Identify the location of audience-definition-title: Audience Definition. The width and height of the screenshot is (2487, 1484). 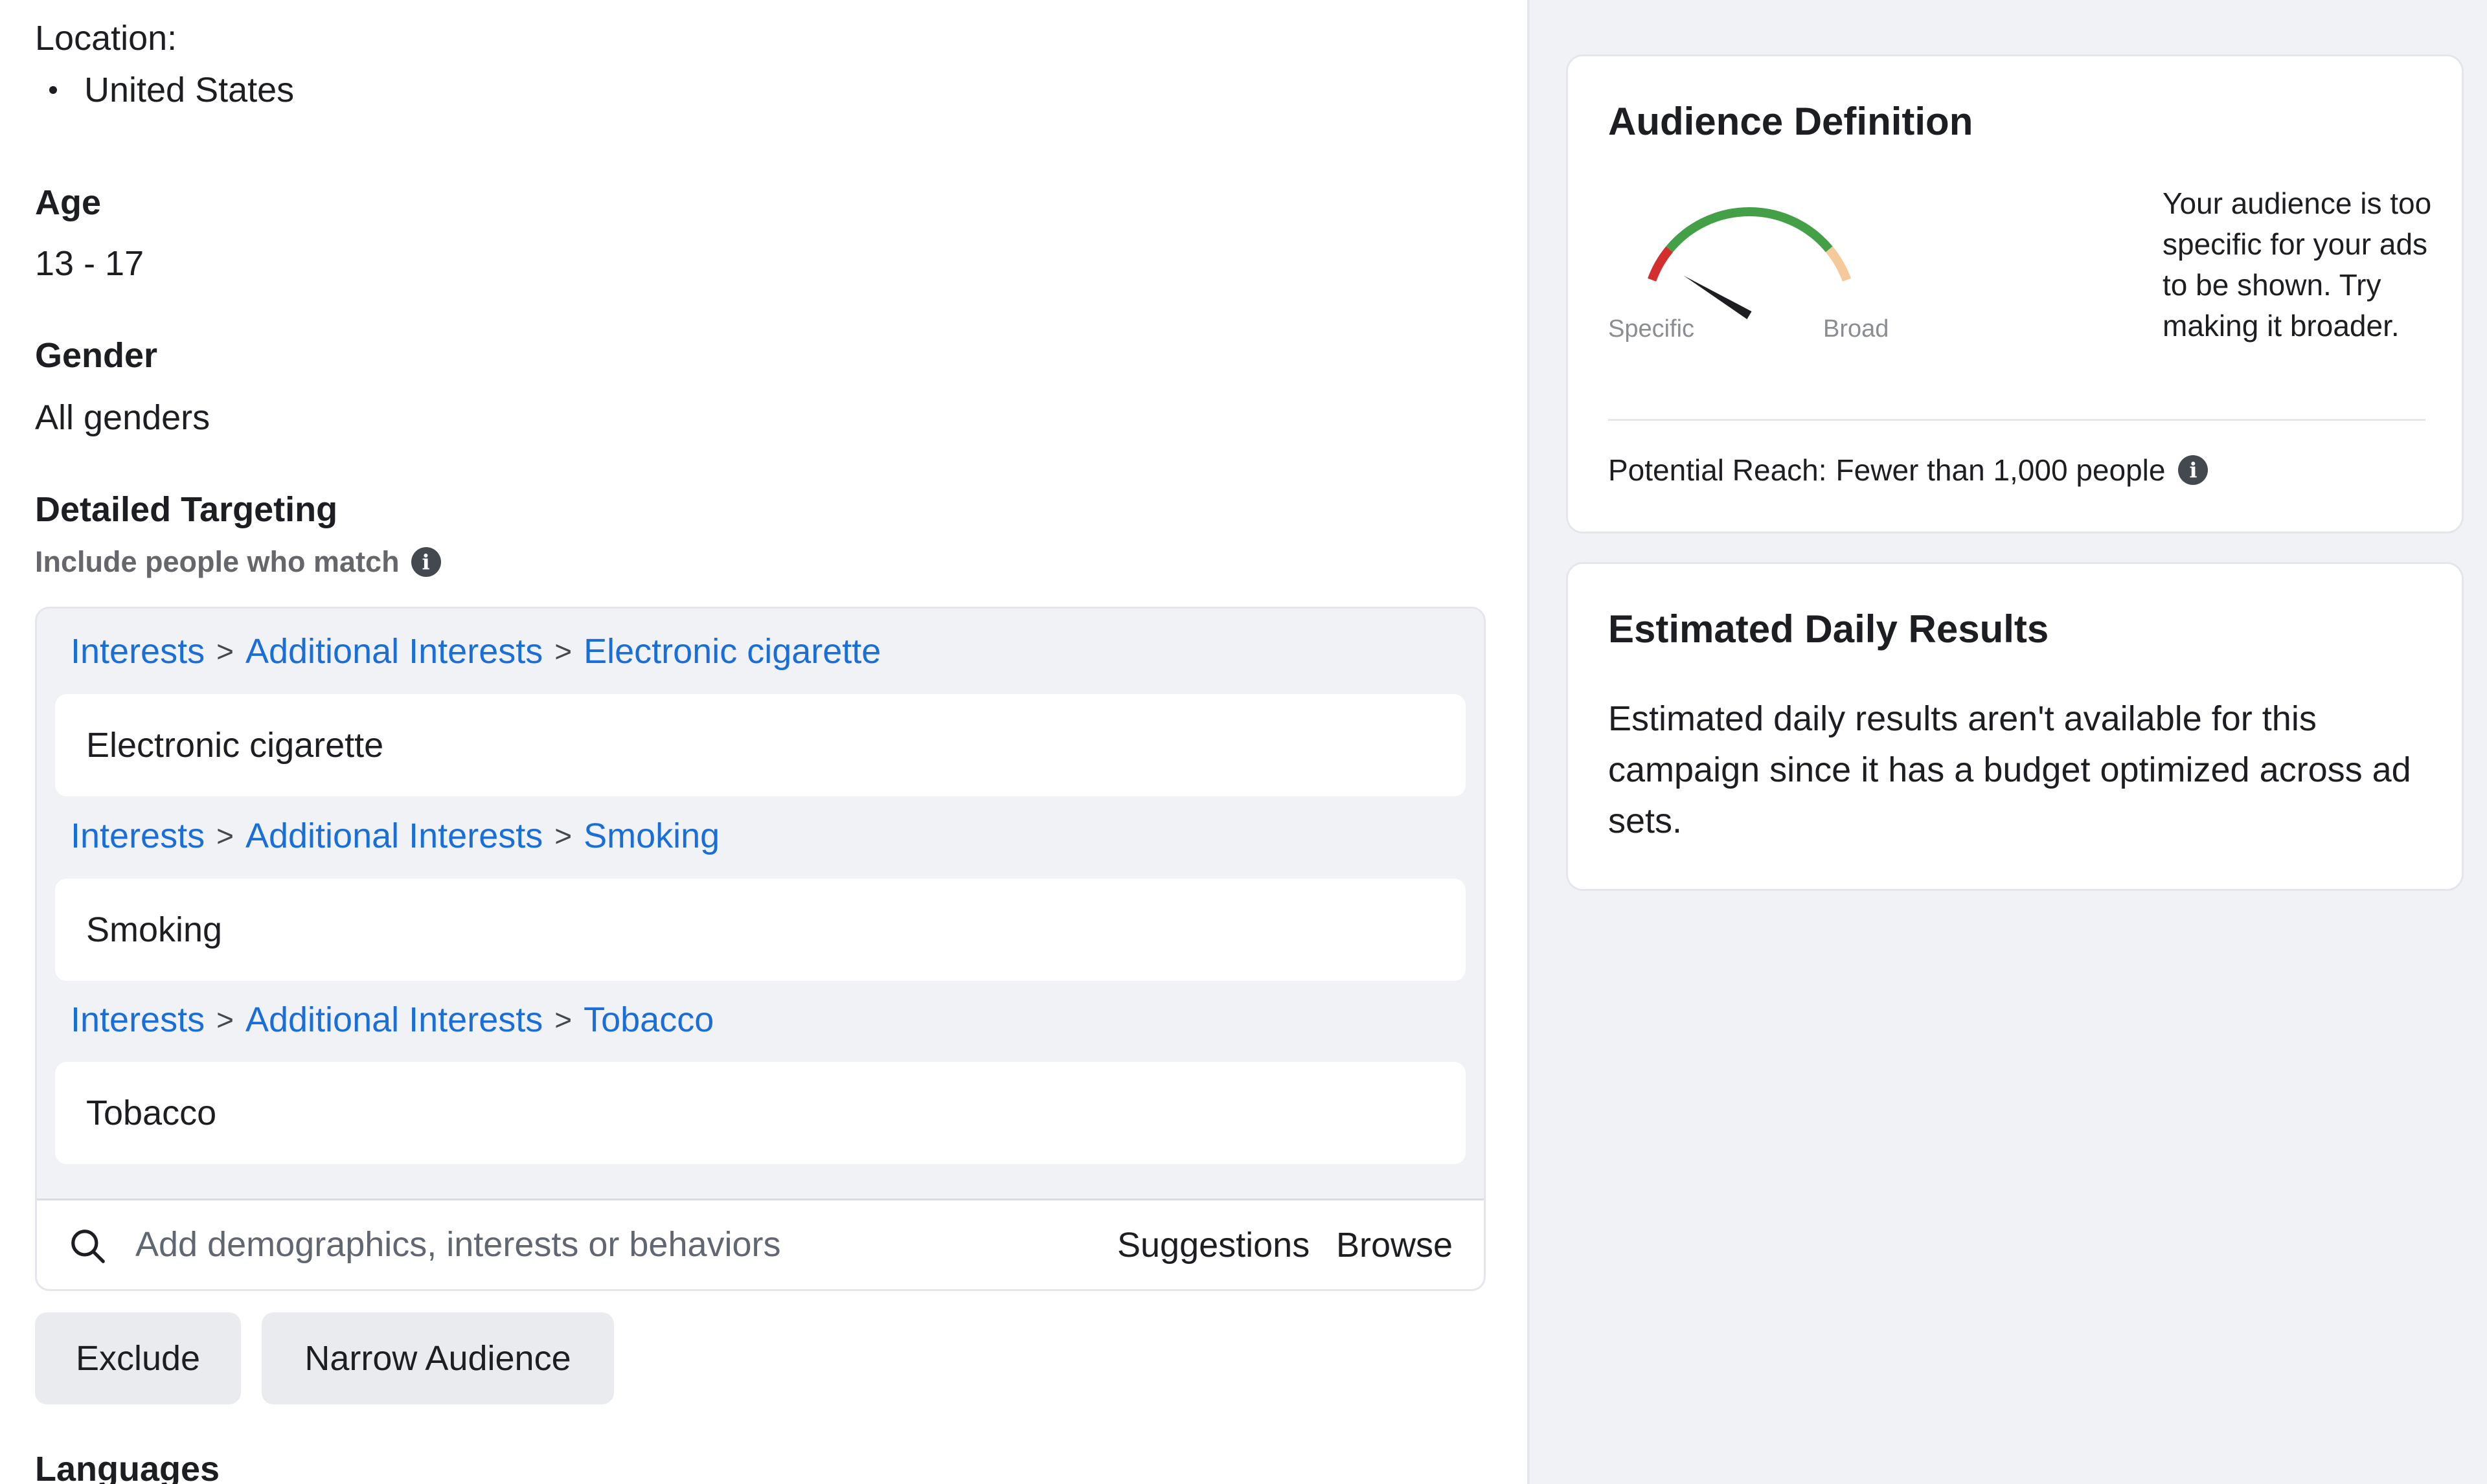
(1790, 122).